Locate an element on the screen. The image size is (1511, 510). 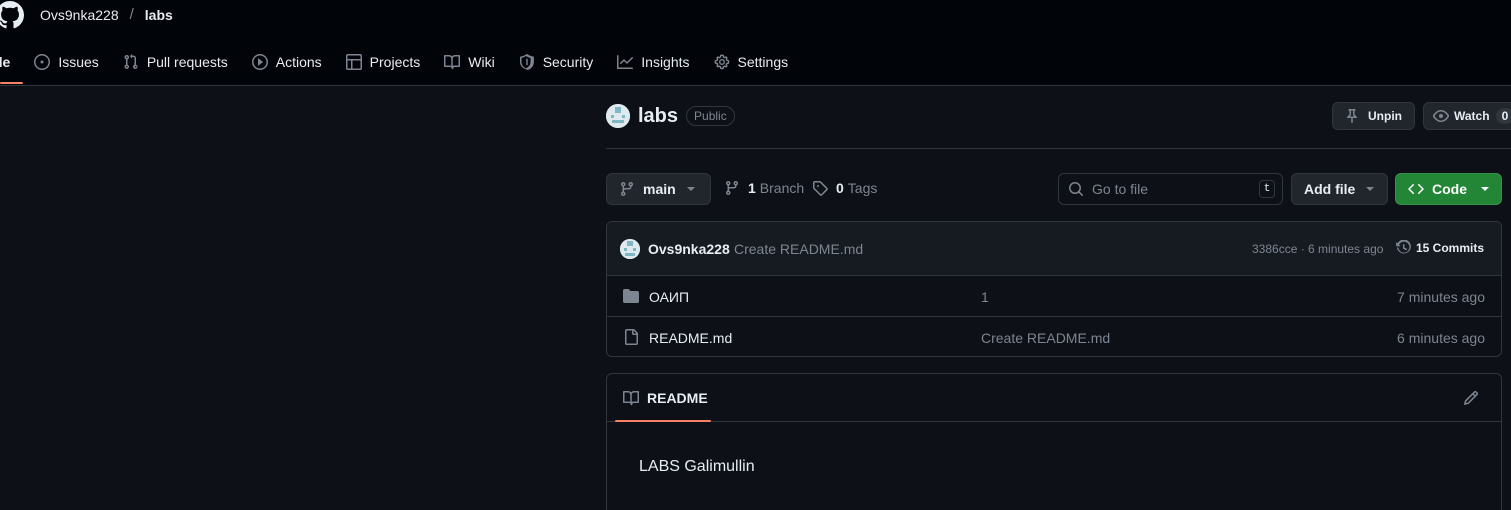
readme-tab-underline is located at coordinates (663, 421).